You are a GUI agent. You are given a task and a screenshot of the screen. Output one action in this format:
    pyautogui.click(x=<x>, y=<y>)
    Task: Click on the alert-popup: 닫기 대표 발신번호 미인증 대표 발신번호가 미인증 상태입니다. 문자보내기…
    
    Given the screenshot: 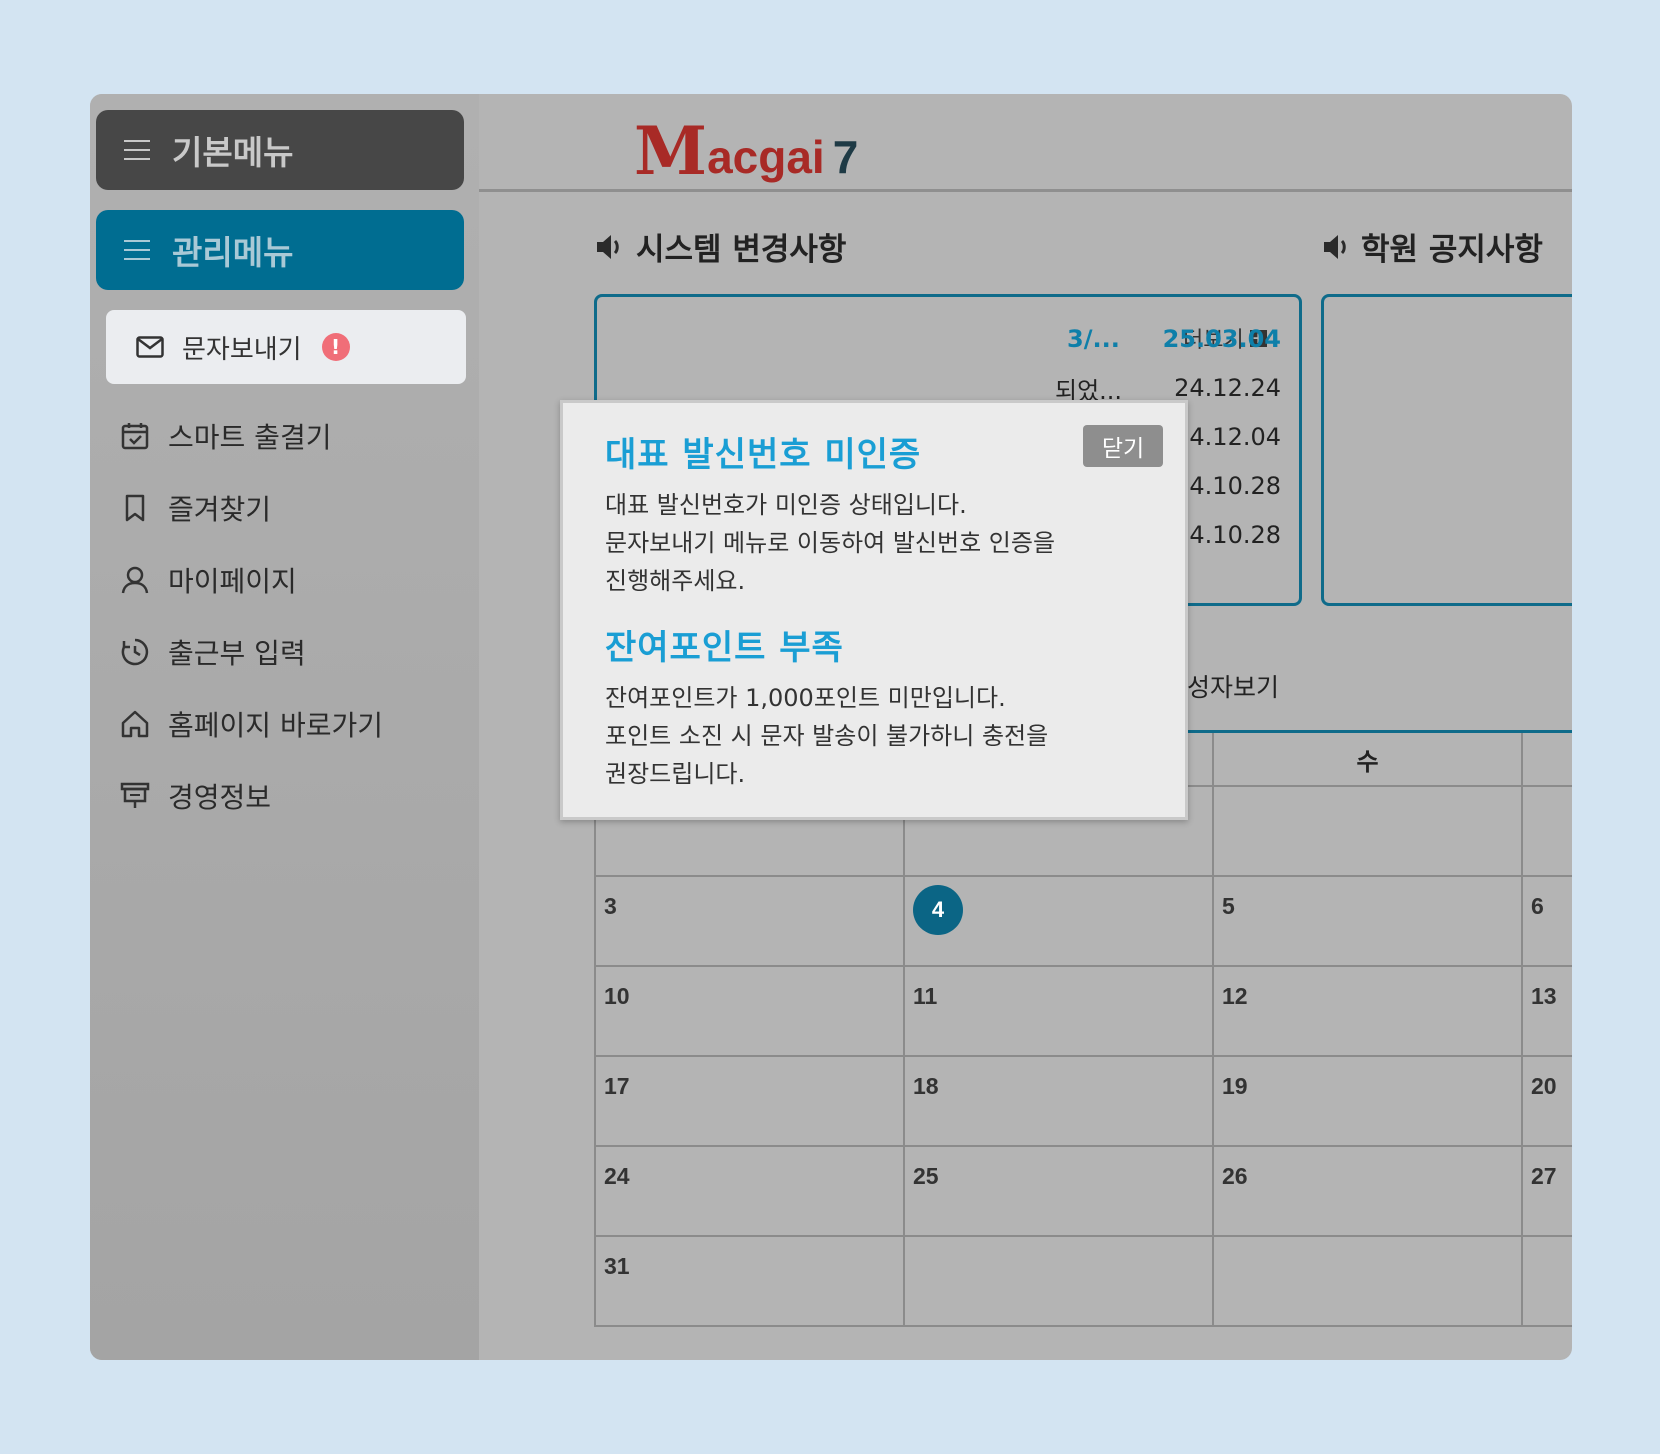 What is the action you would take?
    pyautogui.click(x=874, y=610)
    